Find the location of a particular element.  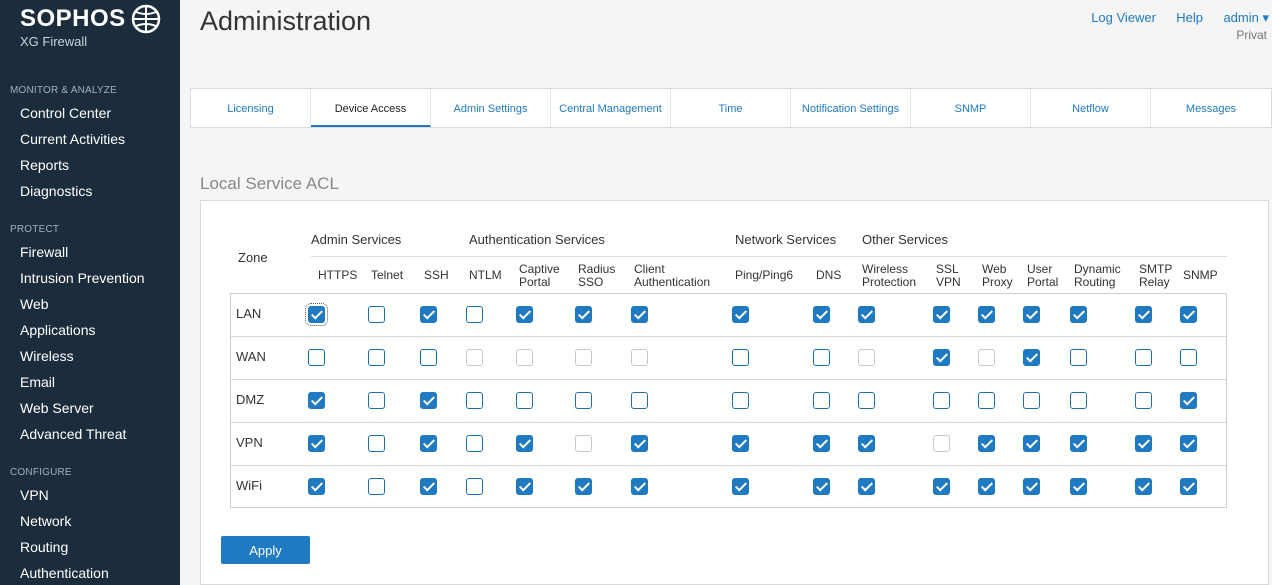

checkbox-vpn-captive-portal is located at coordinates (524, 443).